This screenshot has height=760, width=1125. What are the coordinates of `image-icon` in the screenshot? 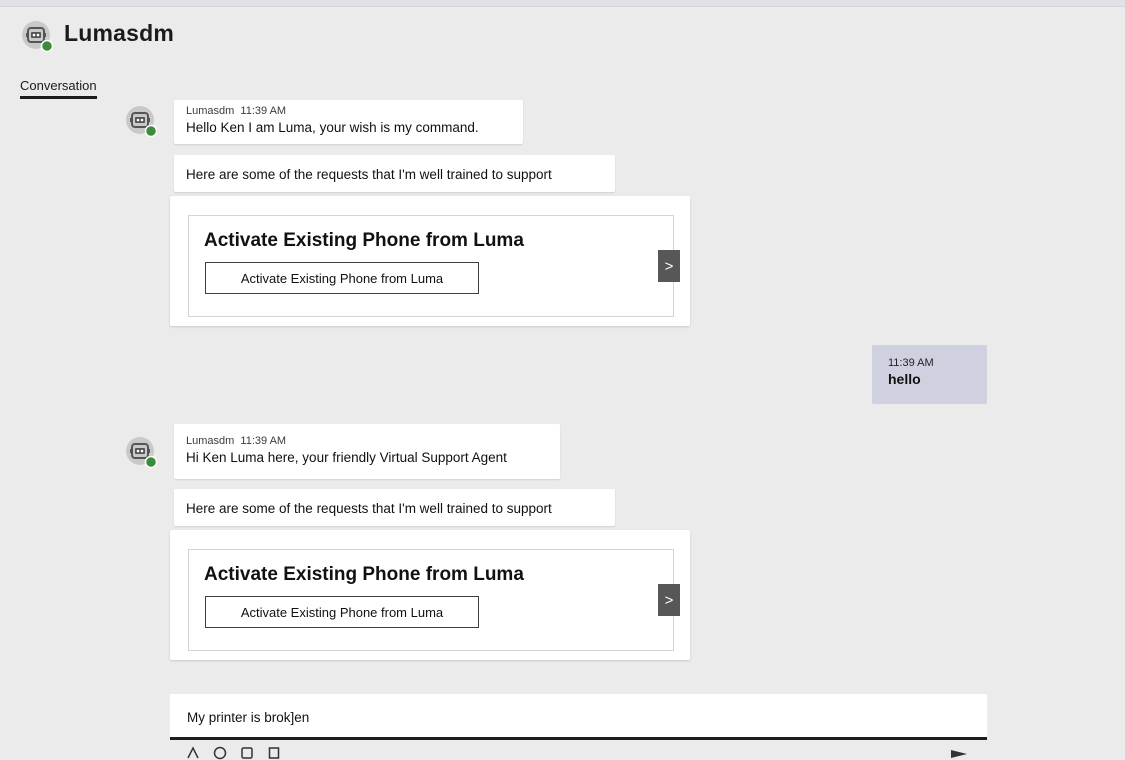 It's located at (274, 753).